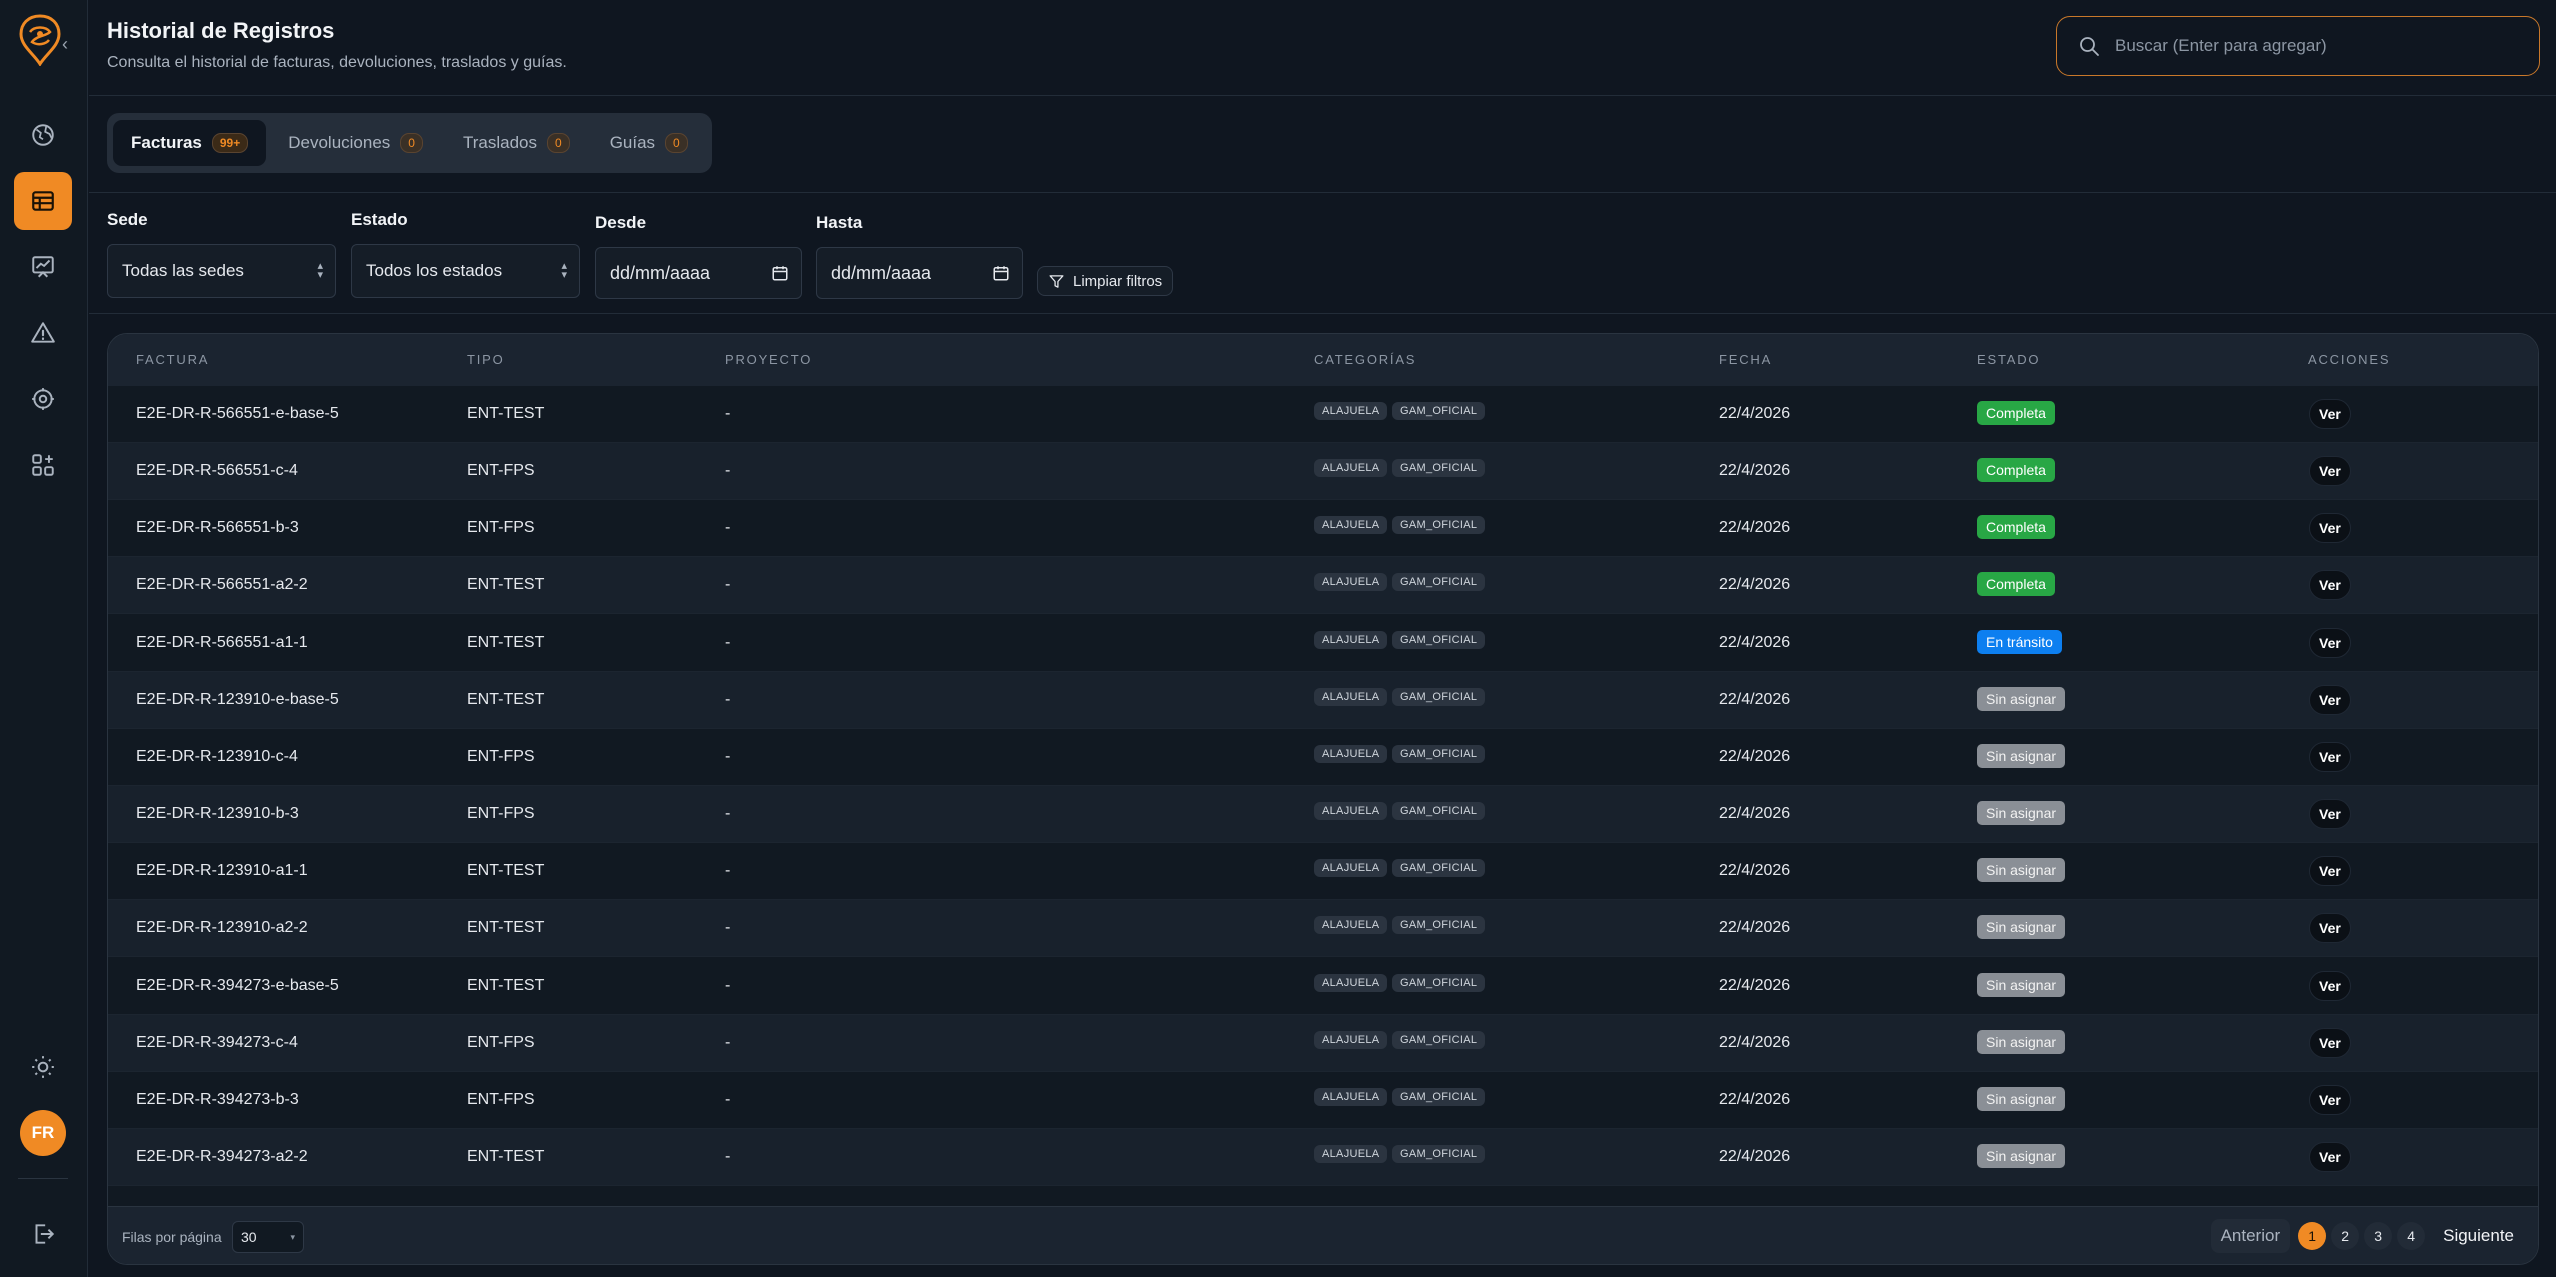 The image size is (2556, 1277). Describe the element at coordinates (499, 142) in the screenshot. I see `tab-label: Traslados` at that location.